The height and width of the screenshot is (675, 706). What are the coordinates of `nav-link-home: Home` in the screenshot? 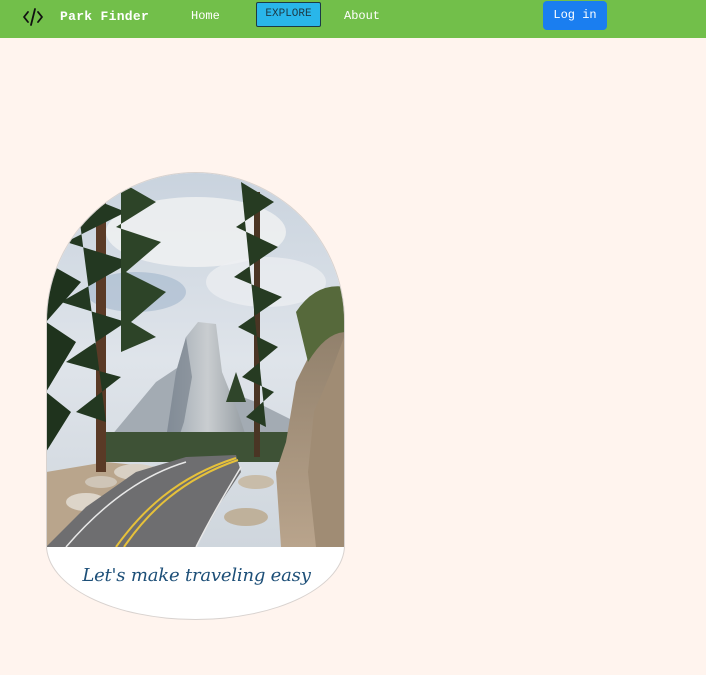 It's located at (205, 16).